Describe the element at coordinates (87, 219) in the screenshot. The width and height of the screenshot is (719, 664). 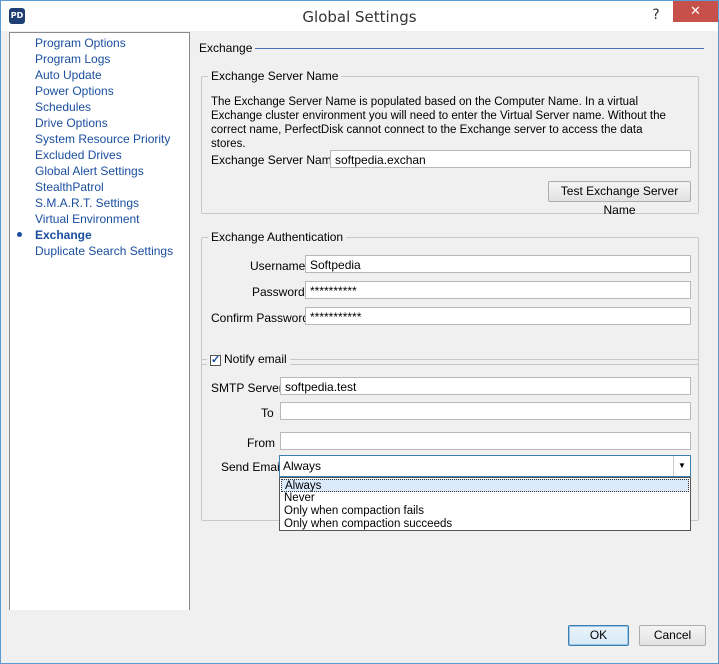
I see `nav-item-virtual-environment: Virtual Environment` at that location.